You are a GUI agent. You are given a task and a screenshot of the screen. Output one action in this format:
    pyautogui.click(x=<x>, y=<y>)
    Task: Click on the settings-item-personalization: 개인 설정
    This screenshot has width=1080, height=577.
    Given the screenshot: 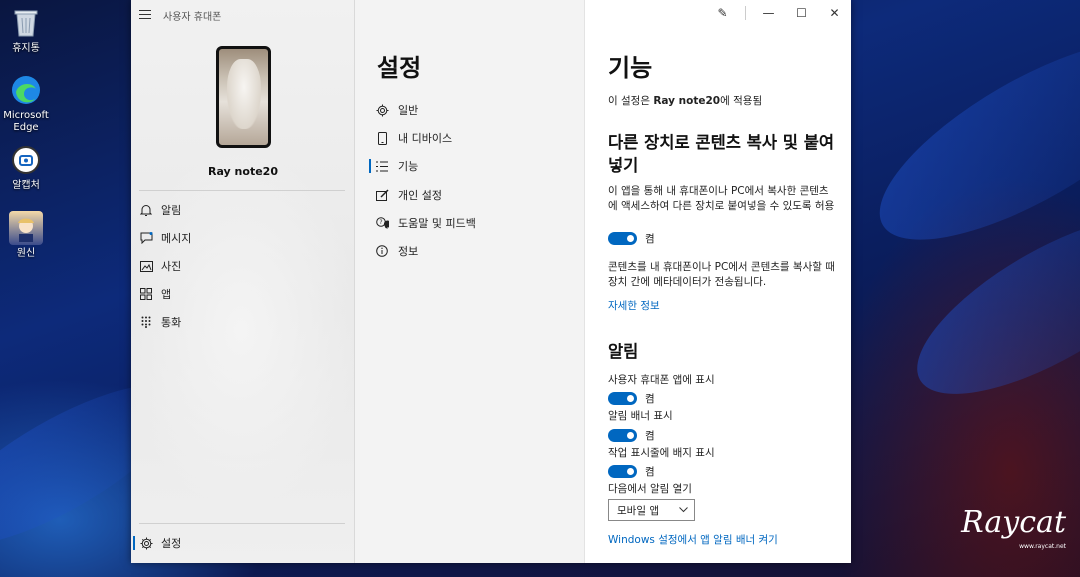 What is the action you would take?
    pyautogui.click(x=408, y=195)
    